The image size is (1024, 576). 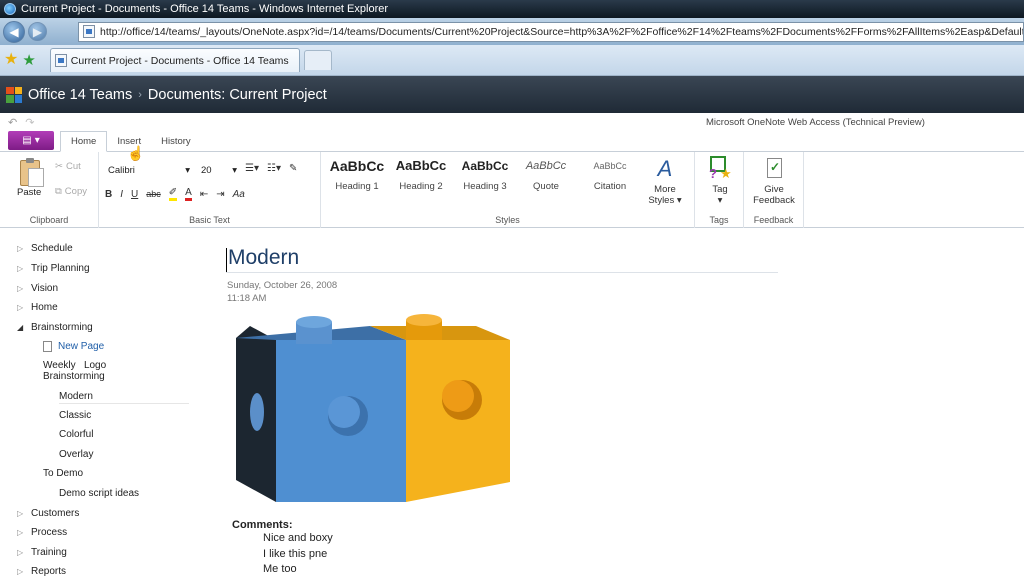 I want to click on scissors-icon: ✂, so click(x=59, y=166).